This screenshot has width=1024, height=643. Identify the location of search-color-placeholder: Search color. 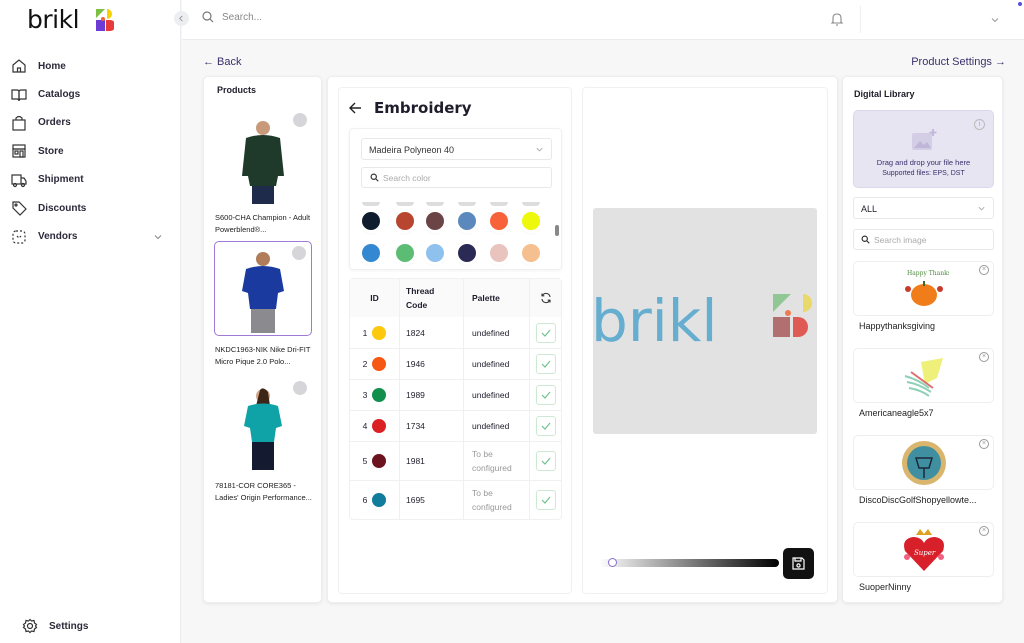
(407, 177).